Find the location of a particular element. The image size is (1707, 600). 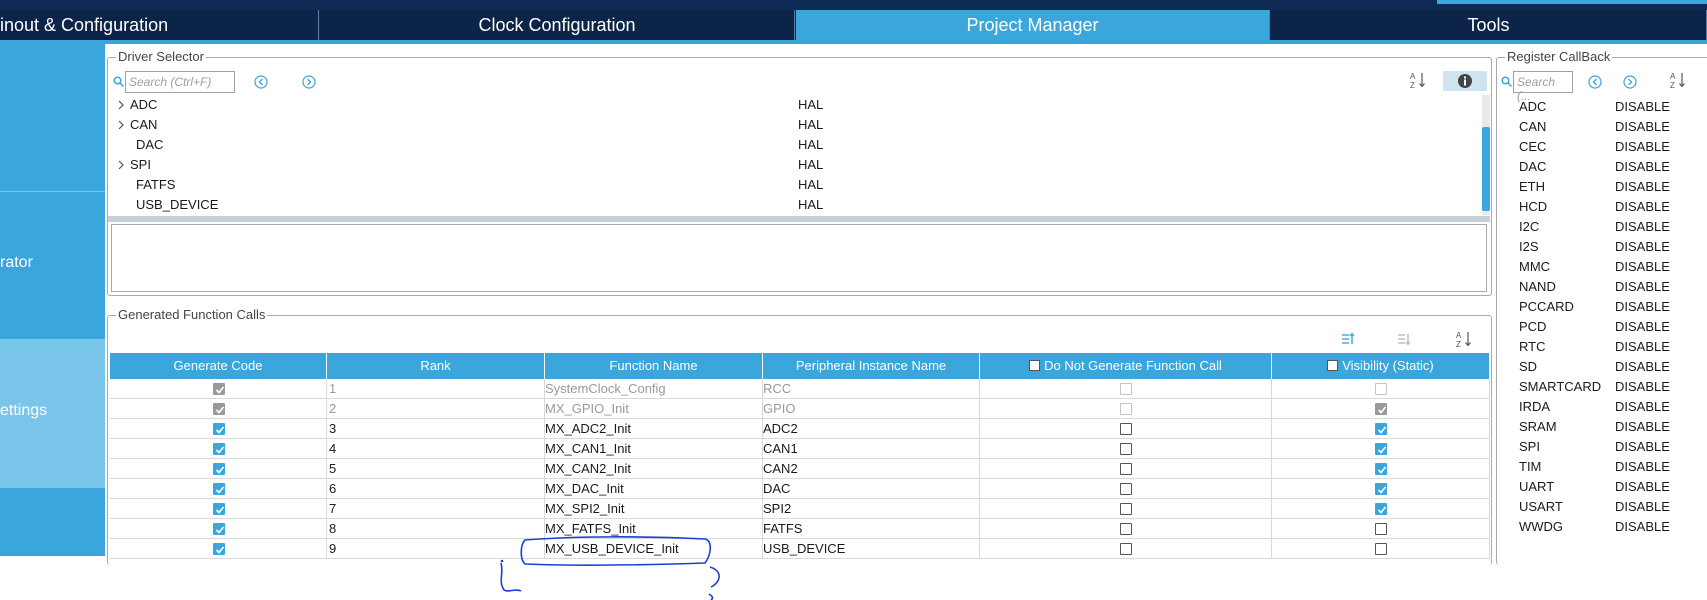

table-row: 1 SystemClock_Config RCC is located at coordinates (801, 389).